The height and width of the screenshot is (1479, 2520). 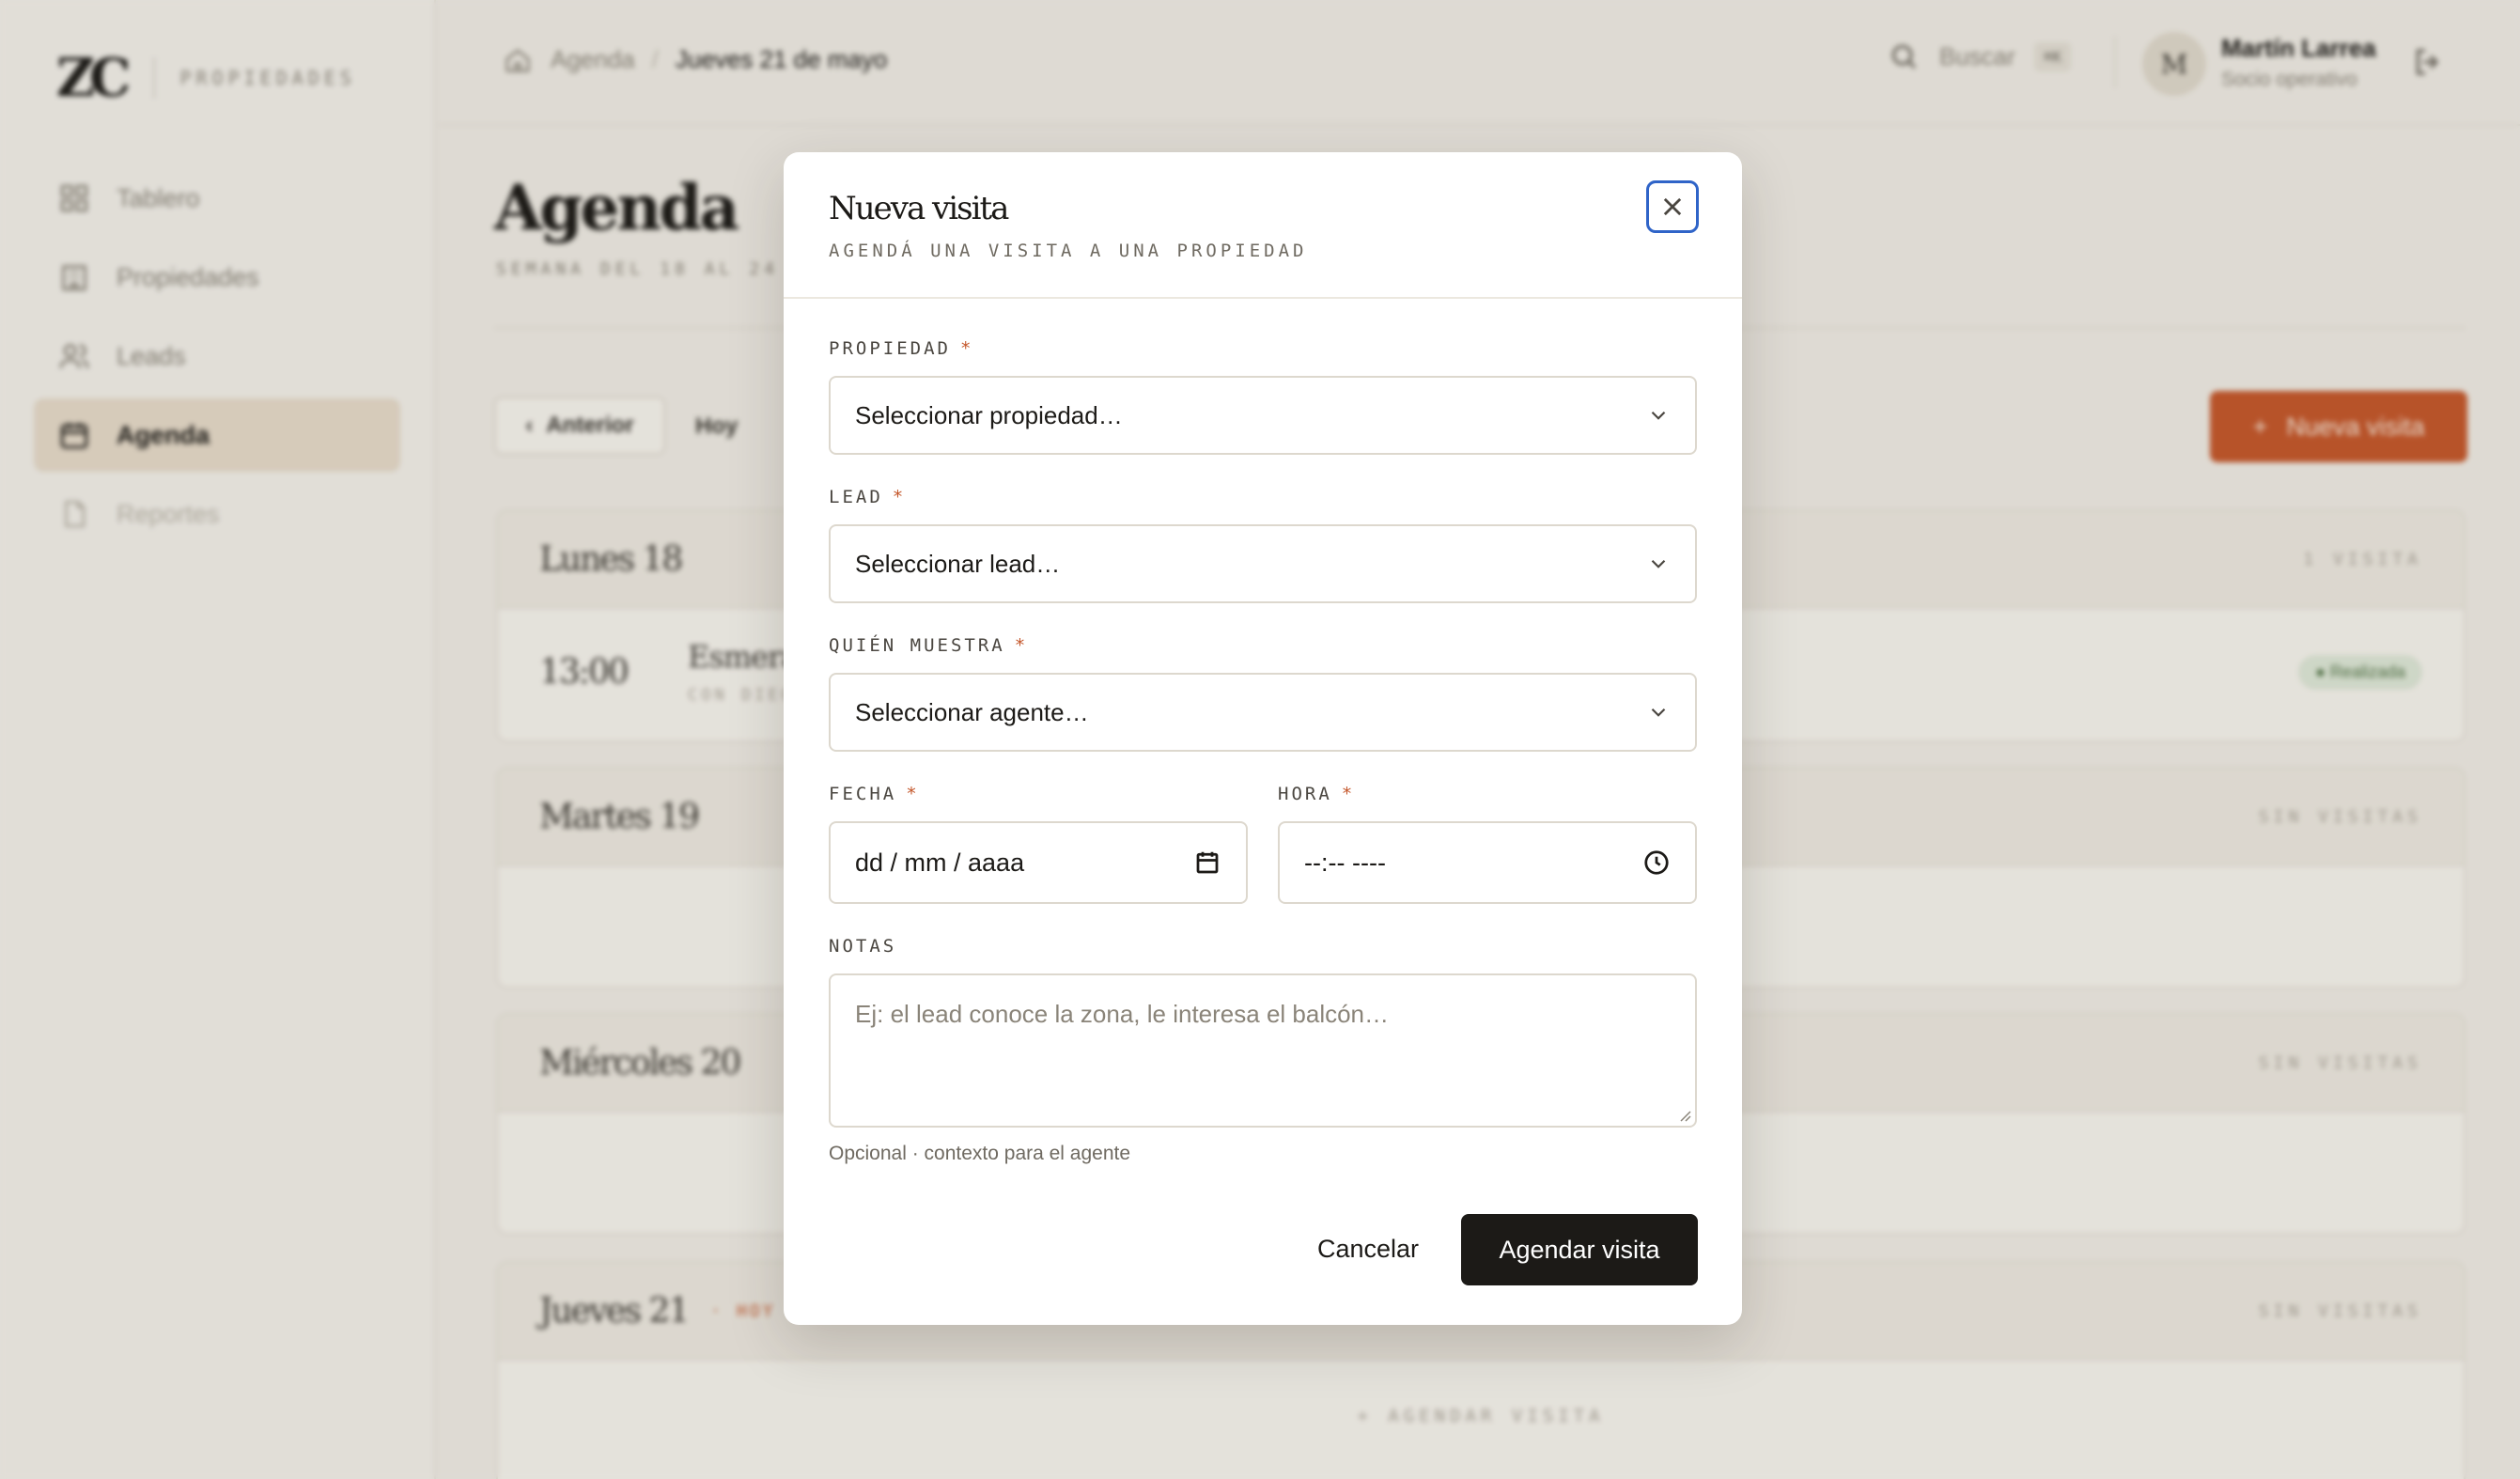 I want to click on dialog-title: Nueva visita, so click(x=919, y=208).